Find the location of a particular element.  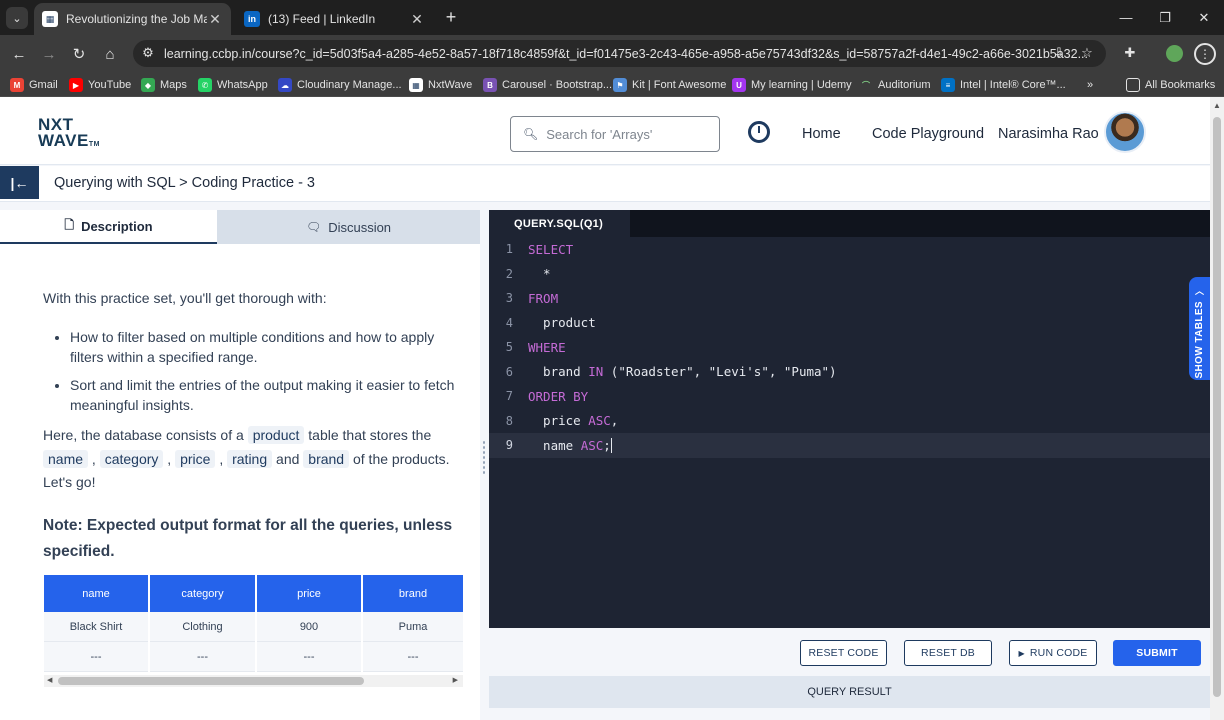

page-scrollbar: ▲ is located at coordinates (1217, 408).